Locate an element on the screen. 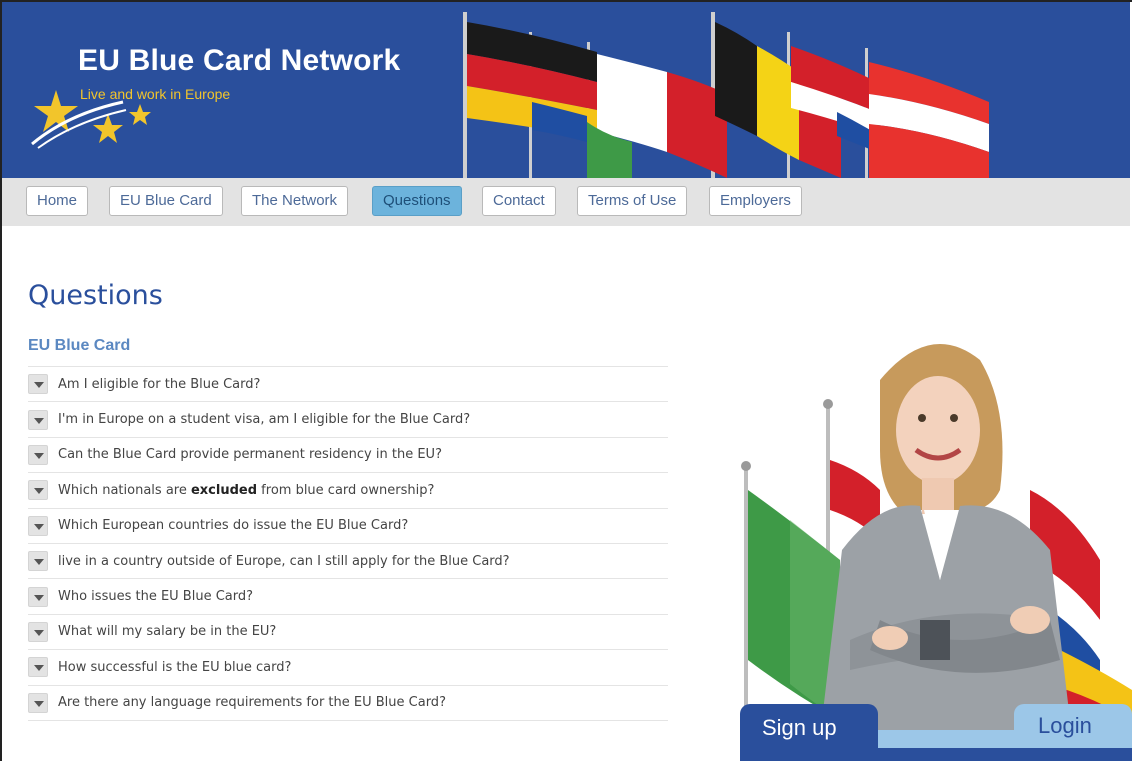 Image resolution: width=1132 pixels, height=761 pixels. page-title: Questions is located at coordinates (95, 295).